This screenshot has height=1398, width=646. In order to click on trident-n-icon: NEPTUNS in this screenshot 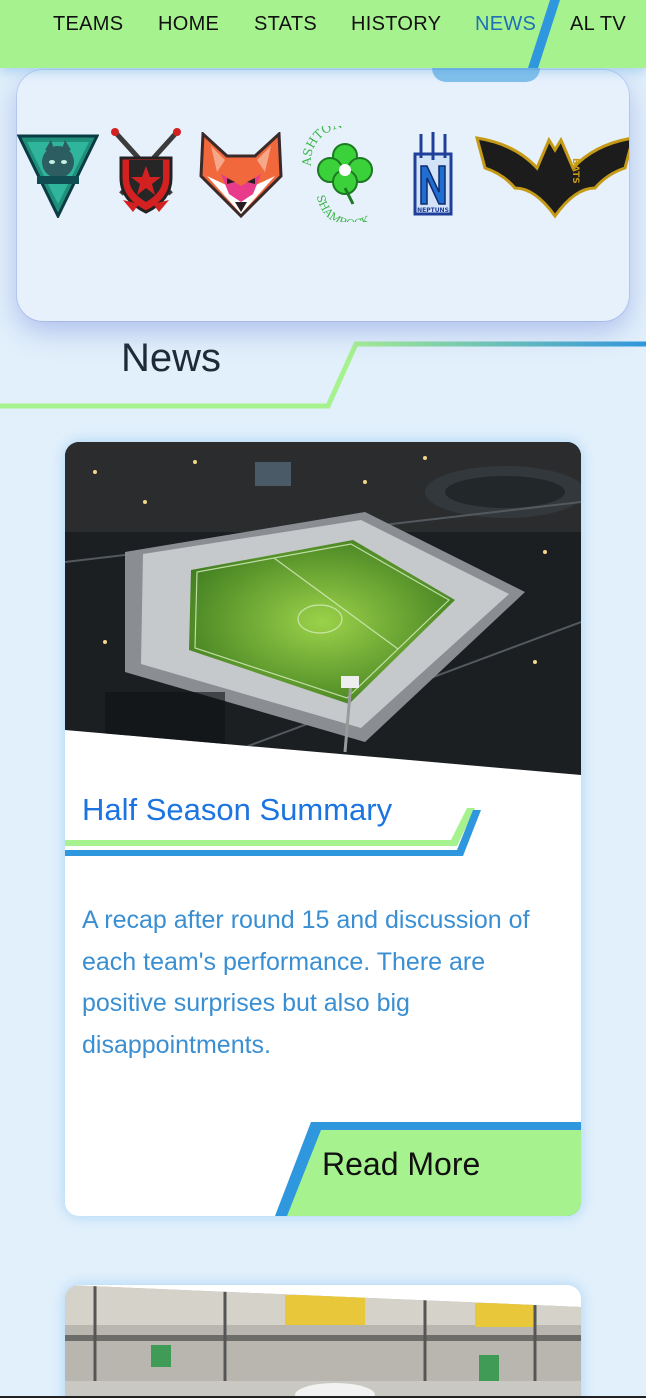, I will do `click(433, 176)`.